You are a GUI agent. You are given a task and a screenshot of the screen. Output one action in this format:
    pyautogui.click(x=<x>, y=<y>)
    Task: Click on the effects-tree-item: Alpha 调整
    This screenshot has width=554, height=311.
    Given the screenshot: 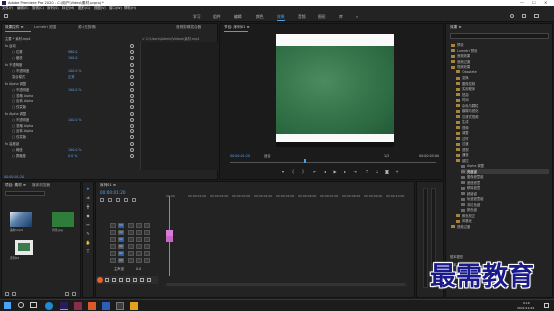 What is the action you would take?
    pyautogui.click(x=472, y=165)
    